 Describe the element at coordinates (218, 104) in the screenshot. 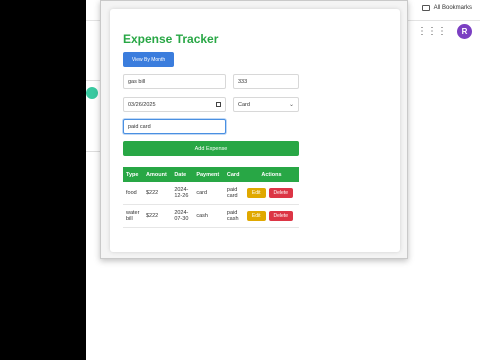

I see `calendar-icon` at that location.